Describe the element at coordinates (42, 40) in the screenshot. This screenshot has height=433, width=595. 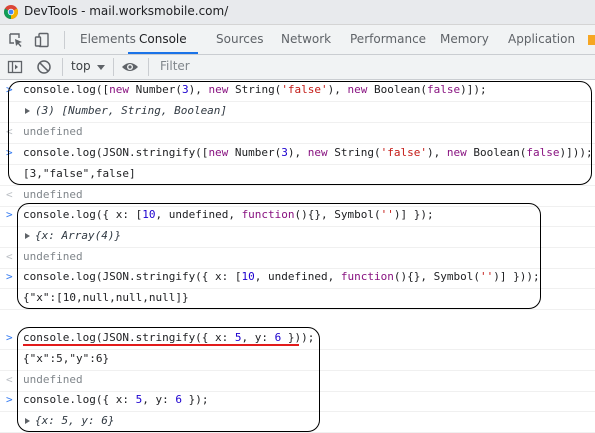
I see `device-toolbar-icon` at that location.